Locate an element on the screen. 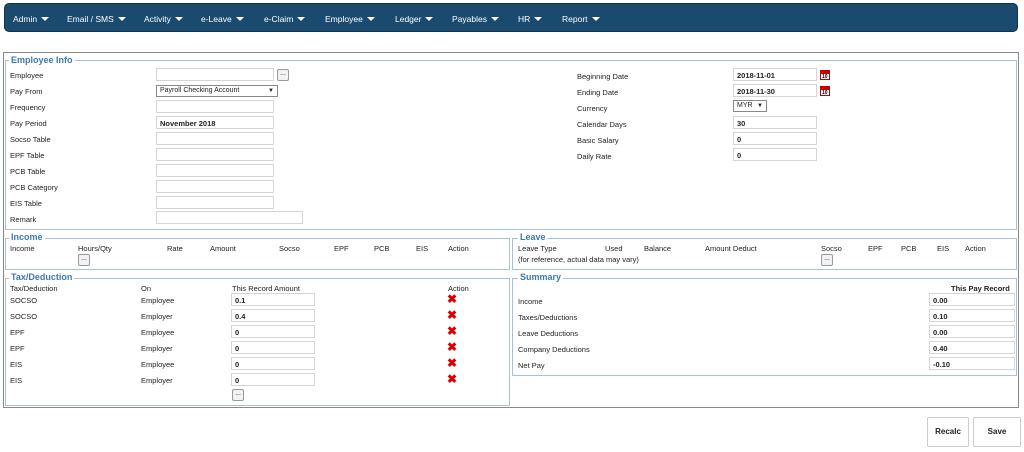 Image resolution: width=1024 pixels, height=452 pixels. nav-payables: Payables is located at coordinates (475, 19).